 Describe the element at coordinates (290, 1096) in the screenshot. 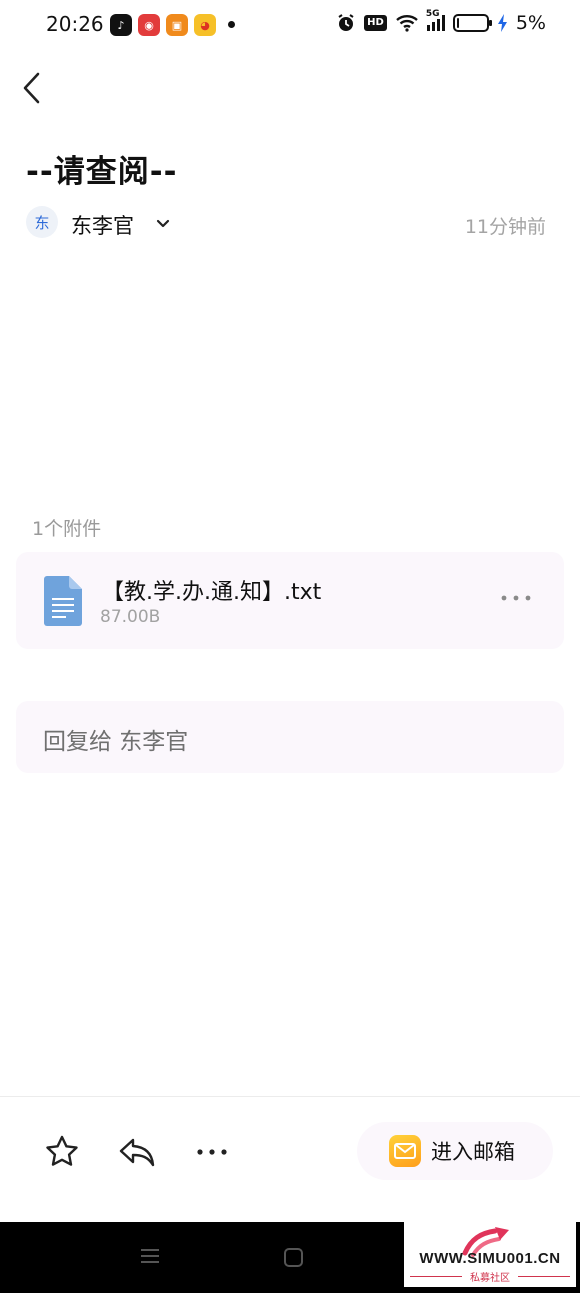

I see `toolbar-divider` at that location.